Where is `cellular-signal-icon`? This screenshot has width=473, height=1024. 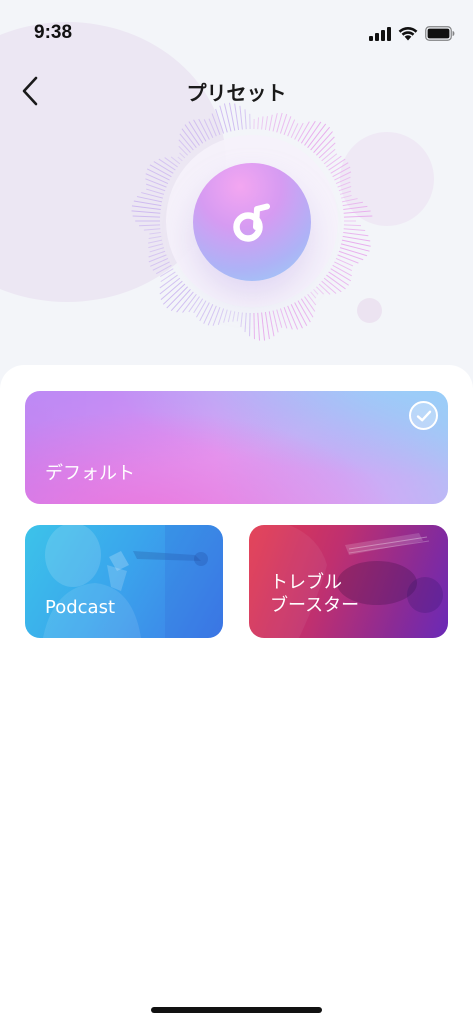 cellular-signal-icon is located at coordinates (380, 33).